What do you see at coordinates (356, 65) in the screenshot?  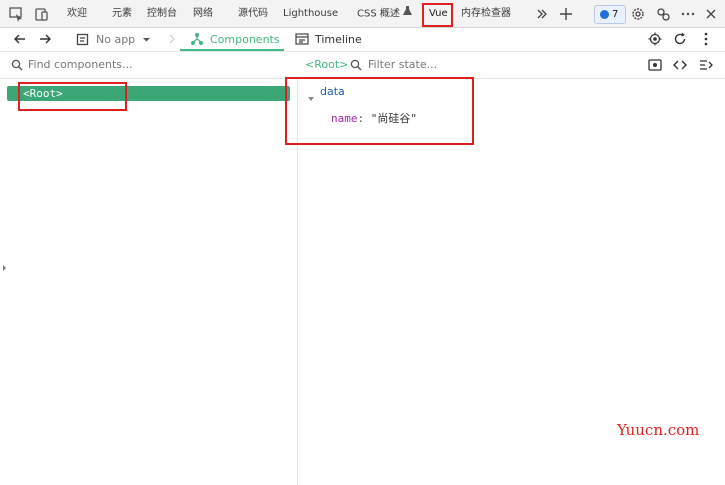 I see `filter-search-icon` at bounding box center [356, 65].